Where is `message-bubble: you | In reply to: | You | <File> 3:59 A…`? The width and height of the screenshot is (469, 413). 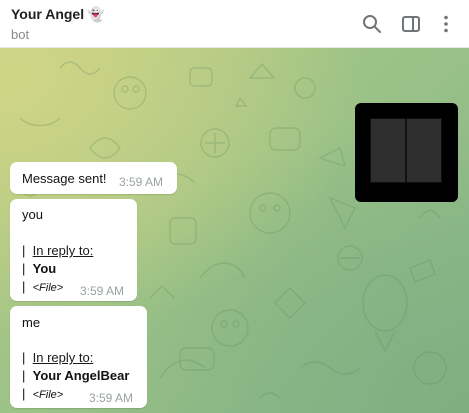
message-bubble: you | In reply to: | You | <File> 3:59 A… is located at coordinates (73, 250).